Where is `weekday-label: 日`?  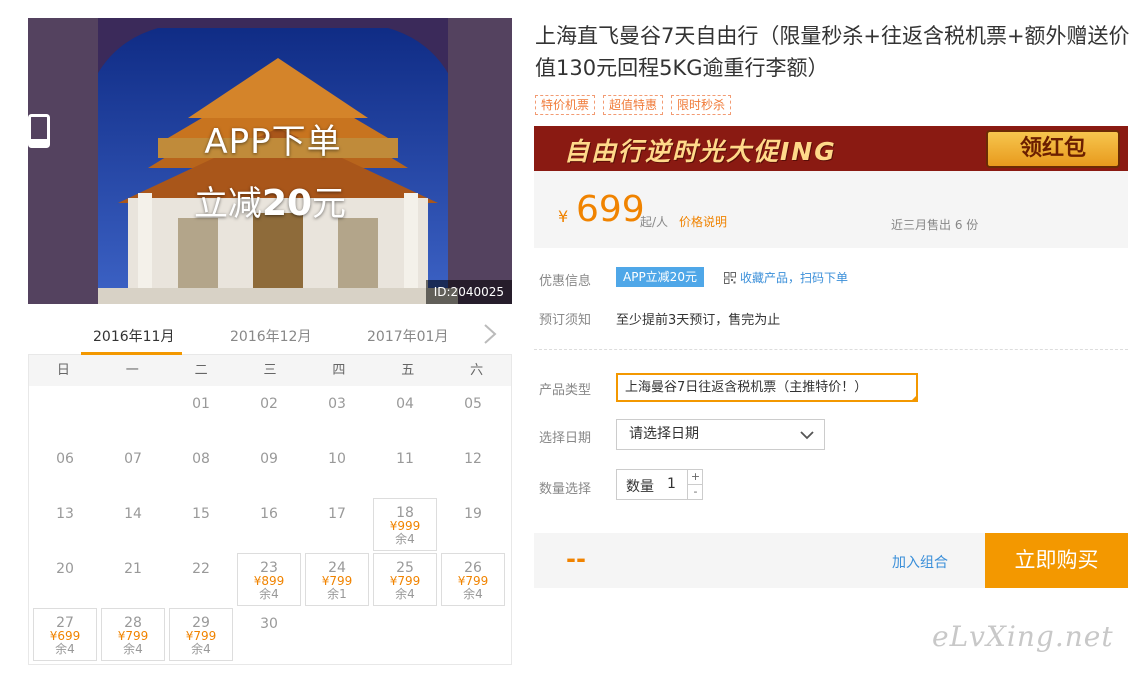 weekday-label: 日 is located at coordinates (63, 370).